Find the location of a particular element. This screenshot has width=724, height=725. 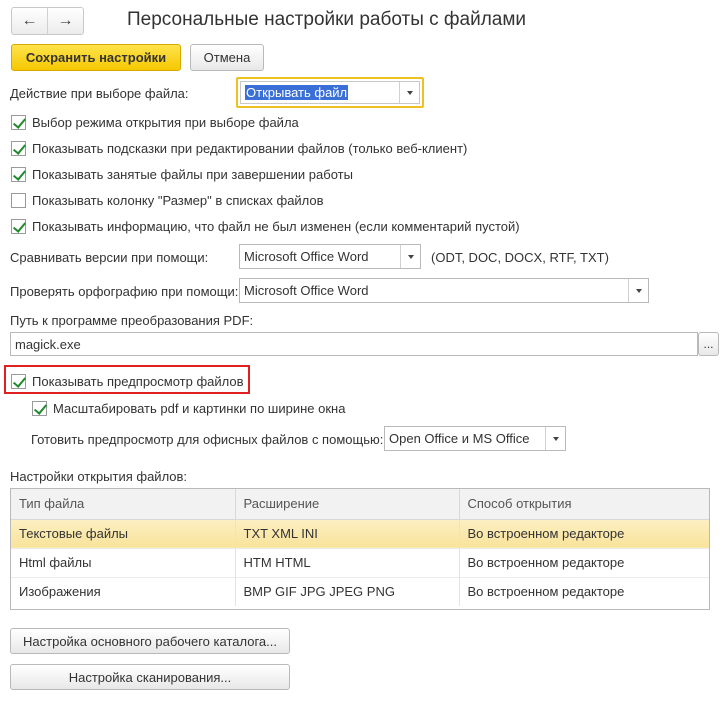

office-preview-value: Open Office и MS Office is located at coordinates (459, 438).